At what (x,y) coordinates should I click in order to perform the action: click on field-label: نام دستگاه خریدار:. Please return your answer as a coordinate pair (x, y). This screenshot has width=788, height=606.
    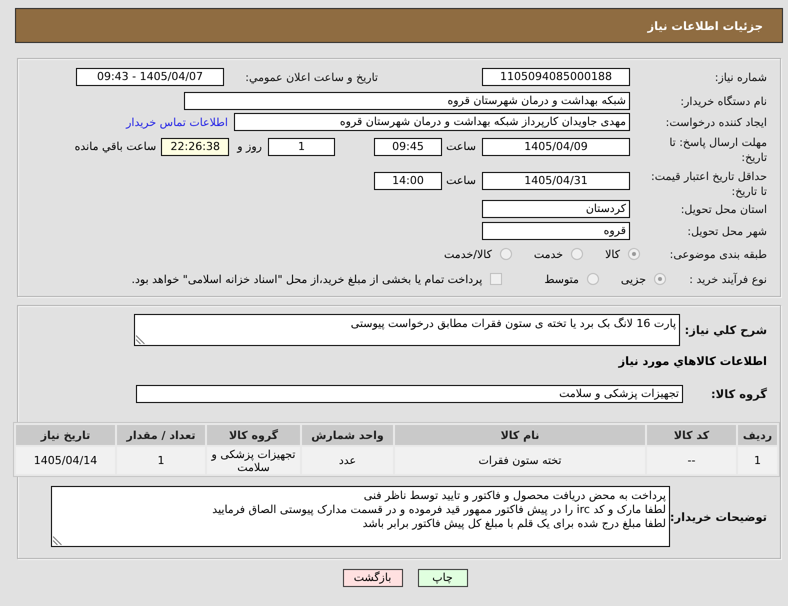
    Looking at the image, I should click on (723, 101).